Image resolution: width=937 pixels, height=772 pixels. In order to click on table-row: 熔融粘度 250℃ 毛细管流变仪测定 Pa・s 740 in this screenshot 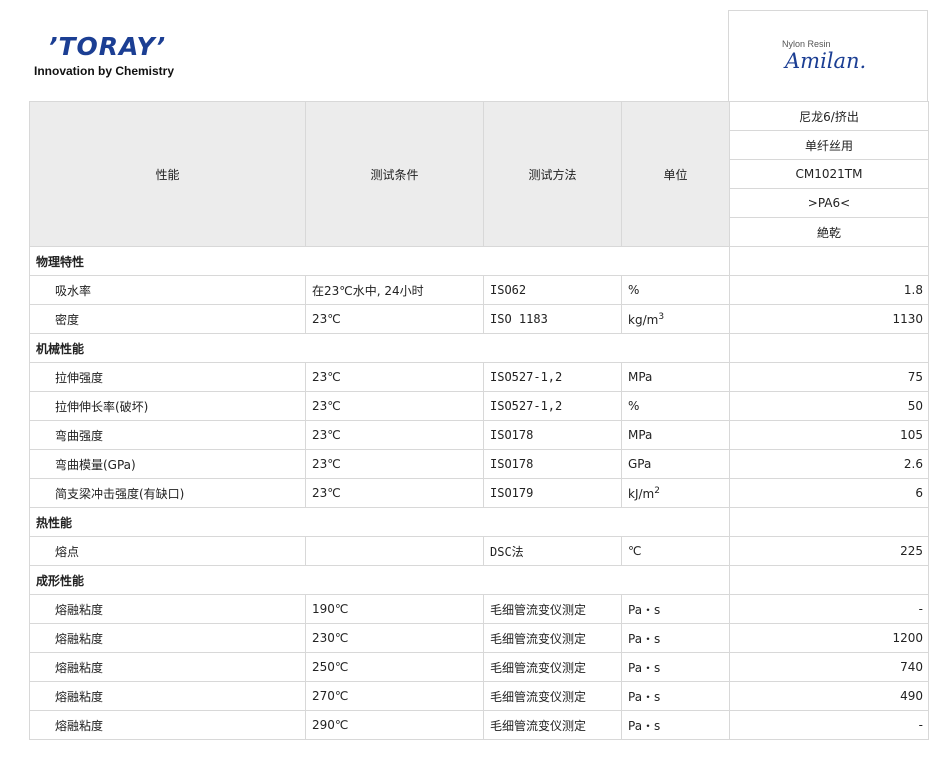, I will do `click(479, 667)`.